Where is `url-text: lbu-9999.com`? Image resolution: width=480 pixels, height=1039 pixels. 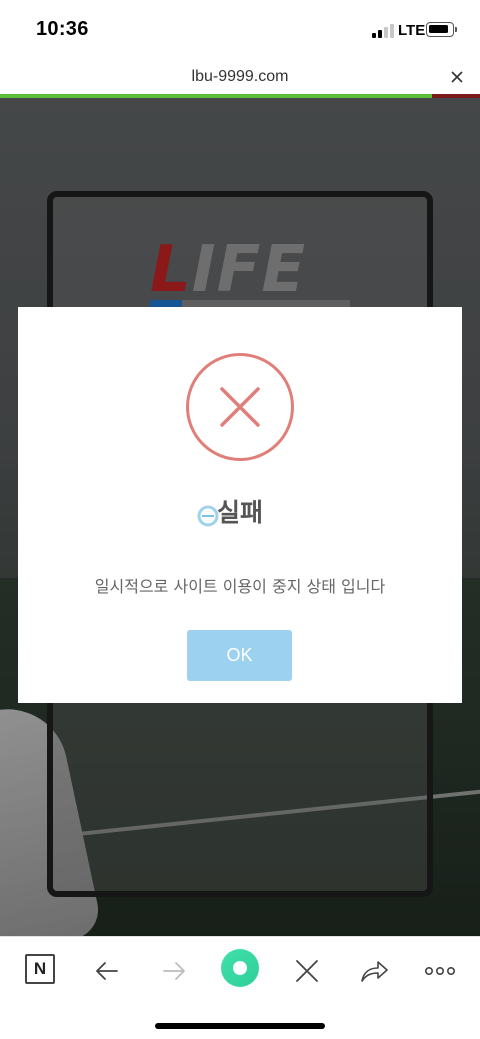
url-text: lbu-9999.com is located at coordinates (240, 77).